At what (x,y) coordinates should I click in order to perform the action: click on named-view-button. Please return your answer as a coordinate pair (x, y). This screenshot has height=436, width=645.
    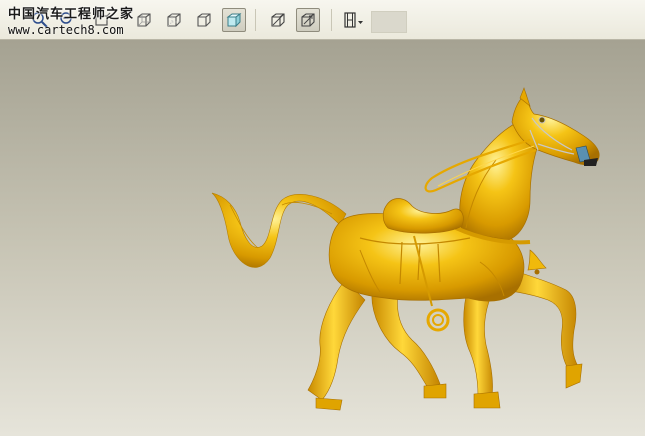
    Looking at the image, I should click on (308, 20).